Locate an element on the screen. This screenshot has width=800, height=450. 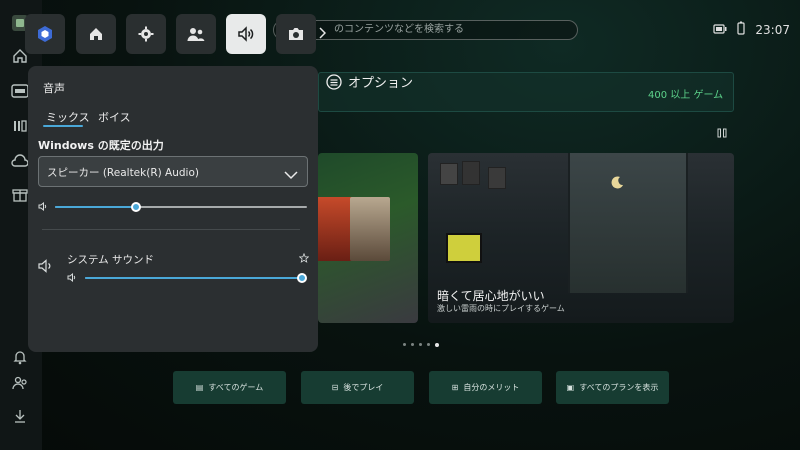
widget-icon is located at coordinates (45, 34).